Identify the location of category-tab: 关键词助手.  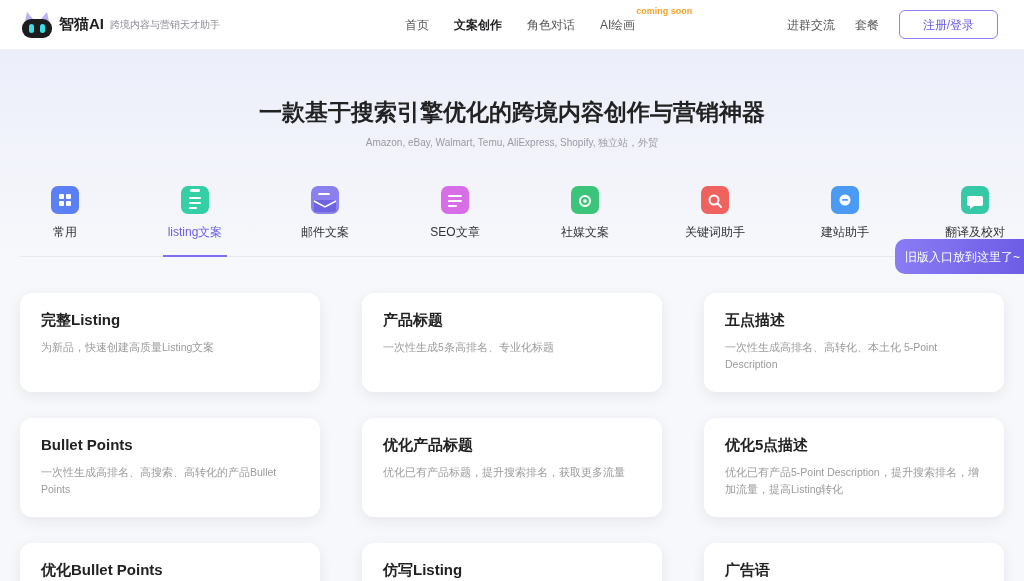
(715, 211).